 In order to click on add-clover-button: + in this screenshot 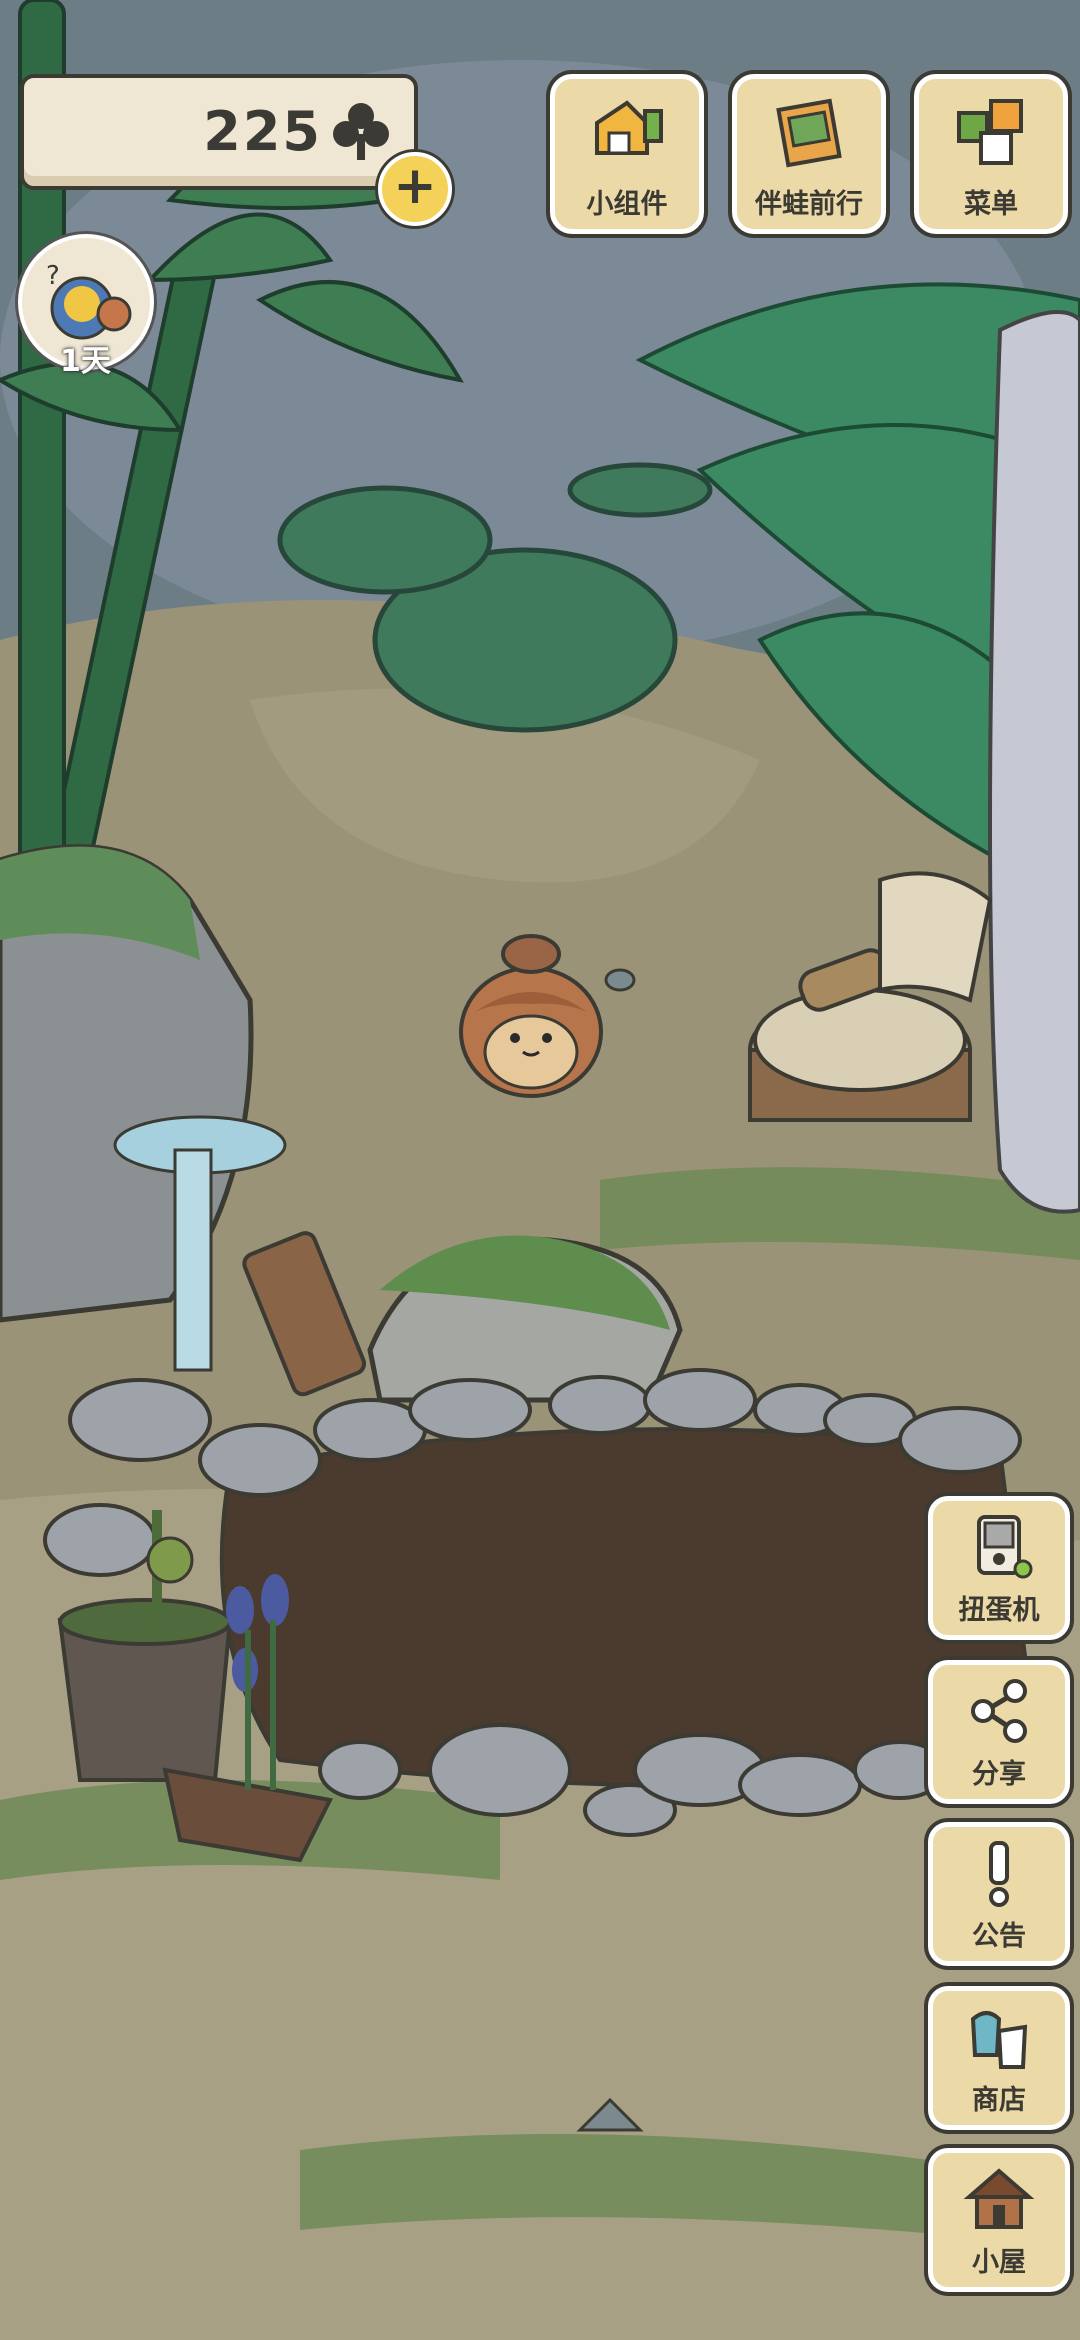, I will do `click(415, 189)`.